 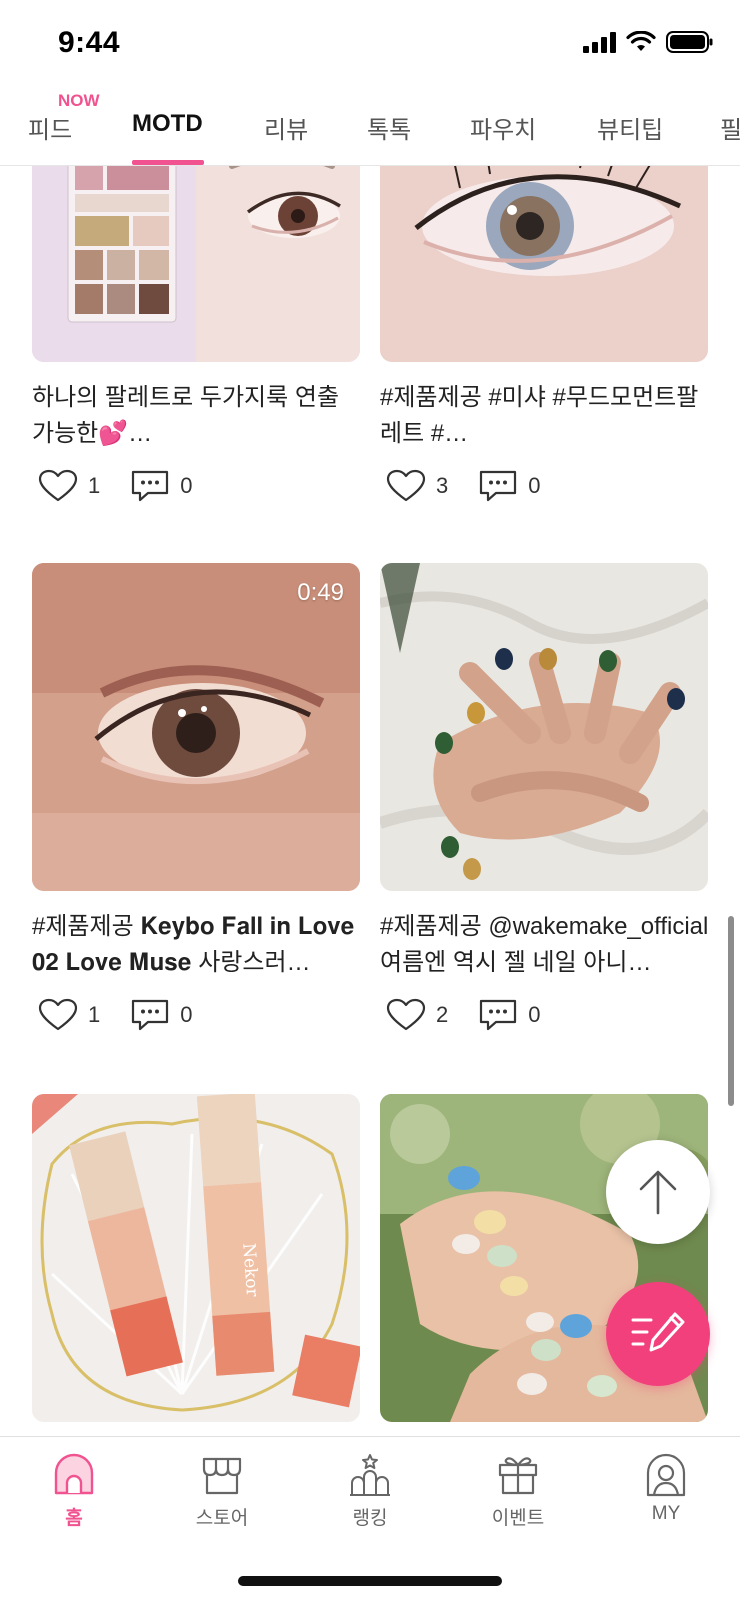 What do you see at coordinates (74, 1474) in the screenshot?
I see `home-icon` at bounding box center [74, 1474].